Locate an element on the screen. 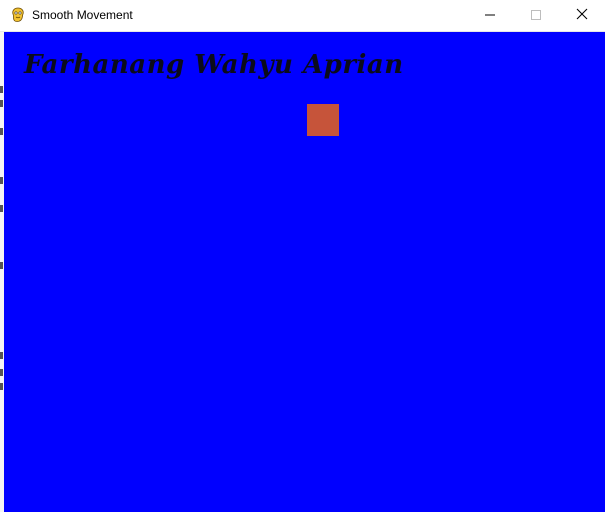  maximize-icon is located at coordinates (536, 16).